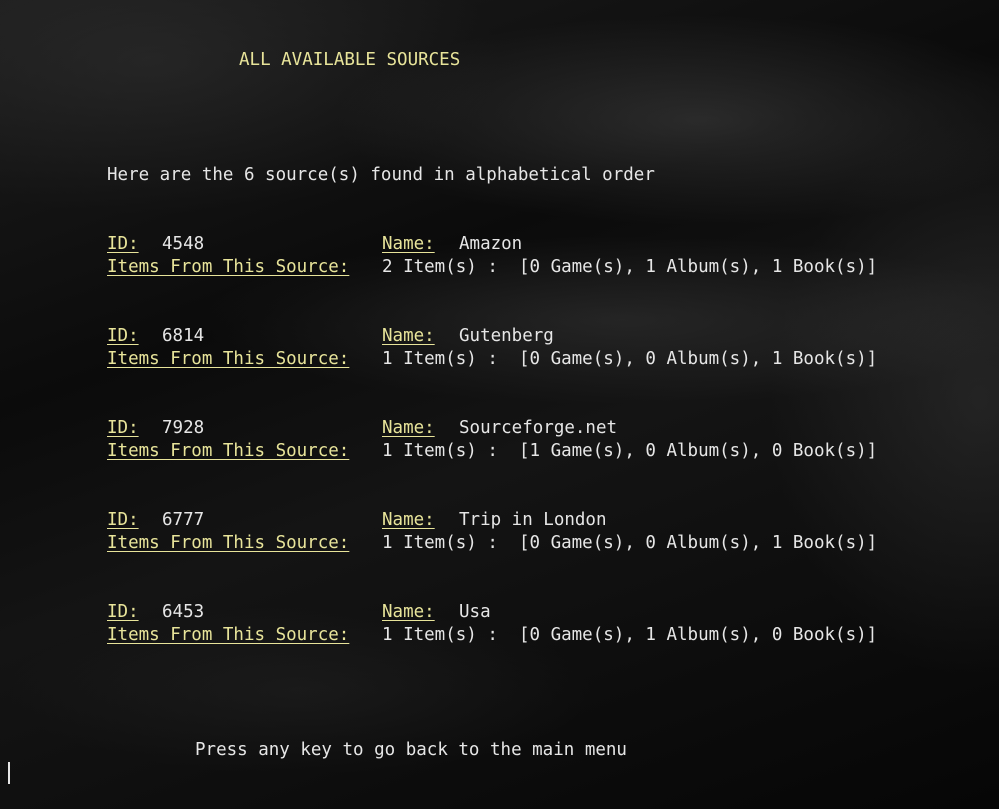 Image resolution: width=999 pixels, height=809 pixels. I want to click on source-id-value: 7928, so click(183, 428).